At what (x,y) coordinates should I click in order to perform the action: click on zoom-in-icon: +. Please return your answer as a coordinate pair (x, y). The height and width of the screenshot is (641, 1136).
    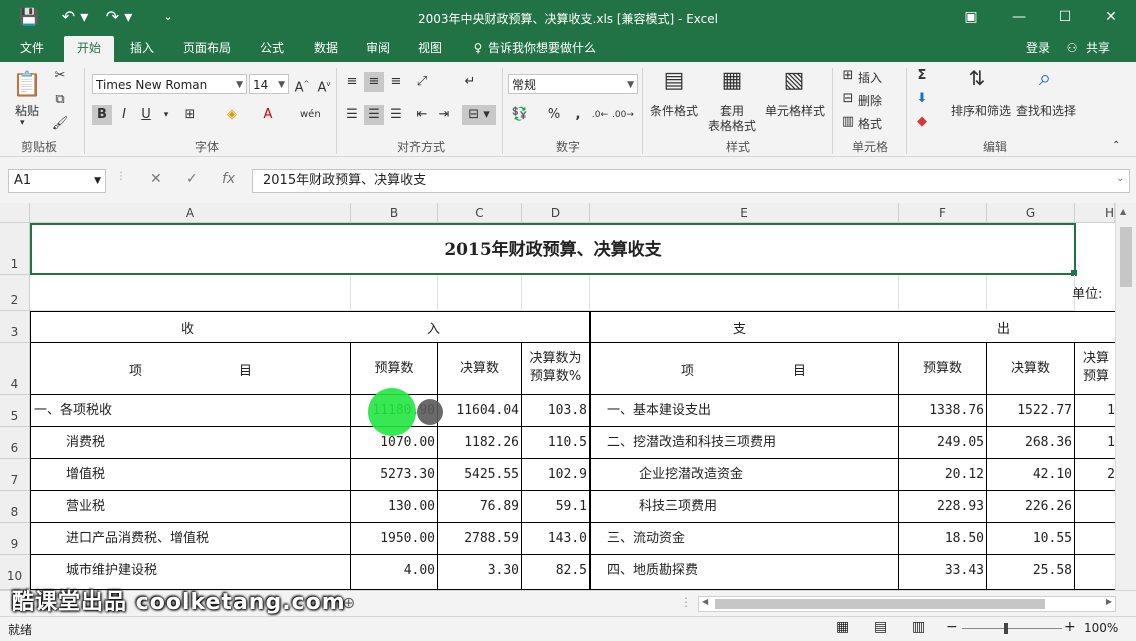
    Looking at the image, I should click on (1070, 627).